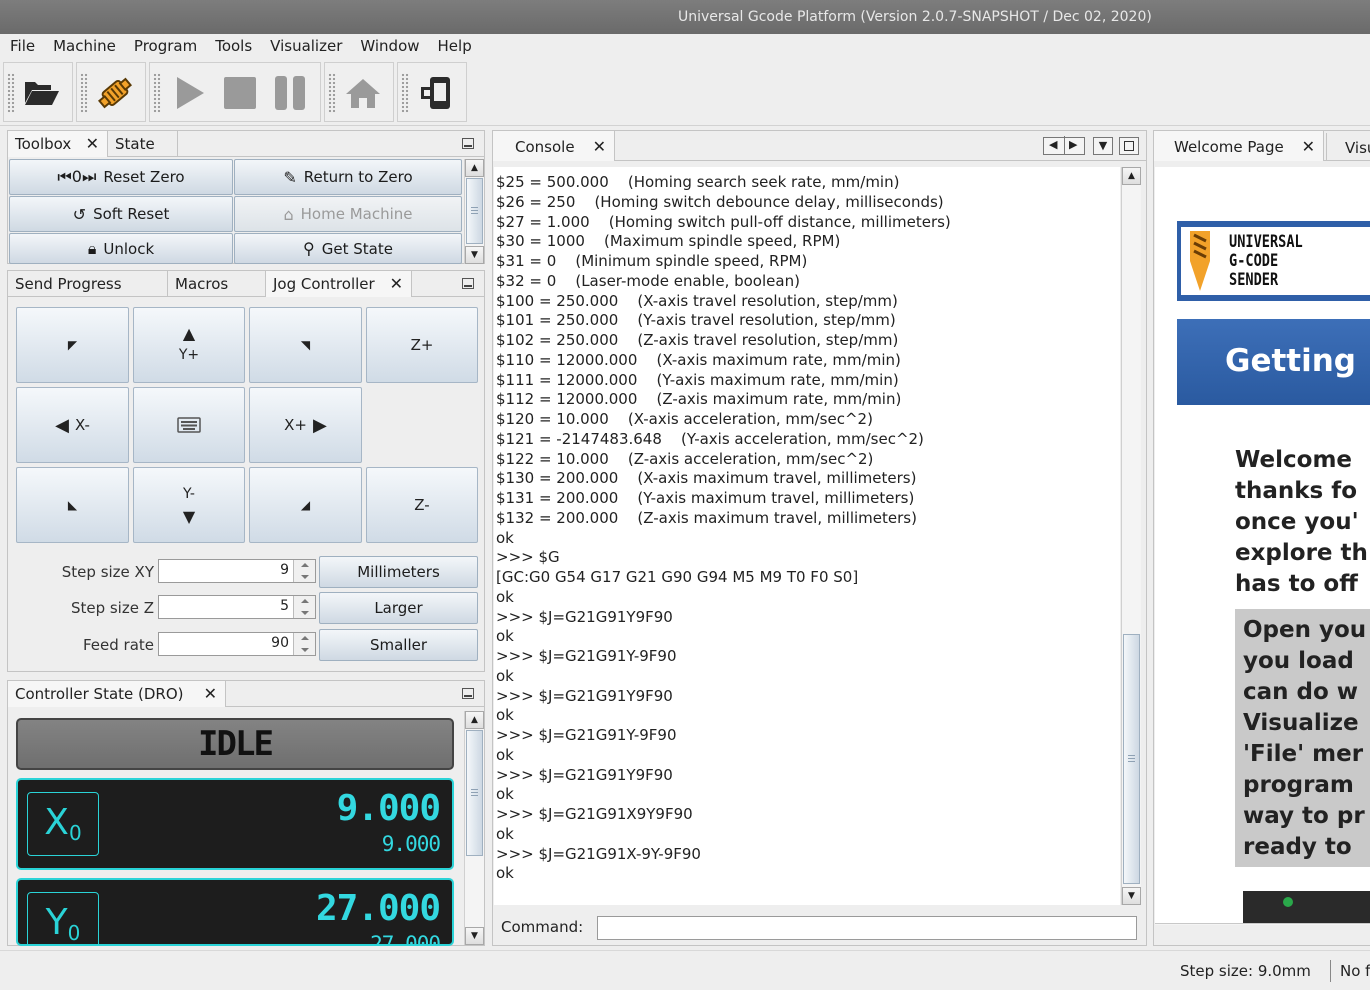  Describe the element at coordinates (189, 345) in the screenshot. I see `jog-yplus-button: ▲ Y+` at that location.